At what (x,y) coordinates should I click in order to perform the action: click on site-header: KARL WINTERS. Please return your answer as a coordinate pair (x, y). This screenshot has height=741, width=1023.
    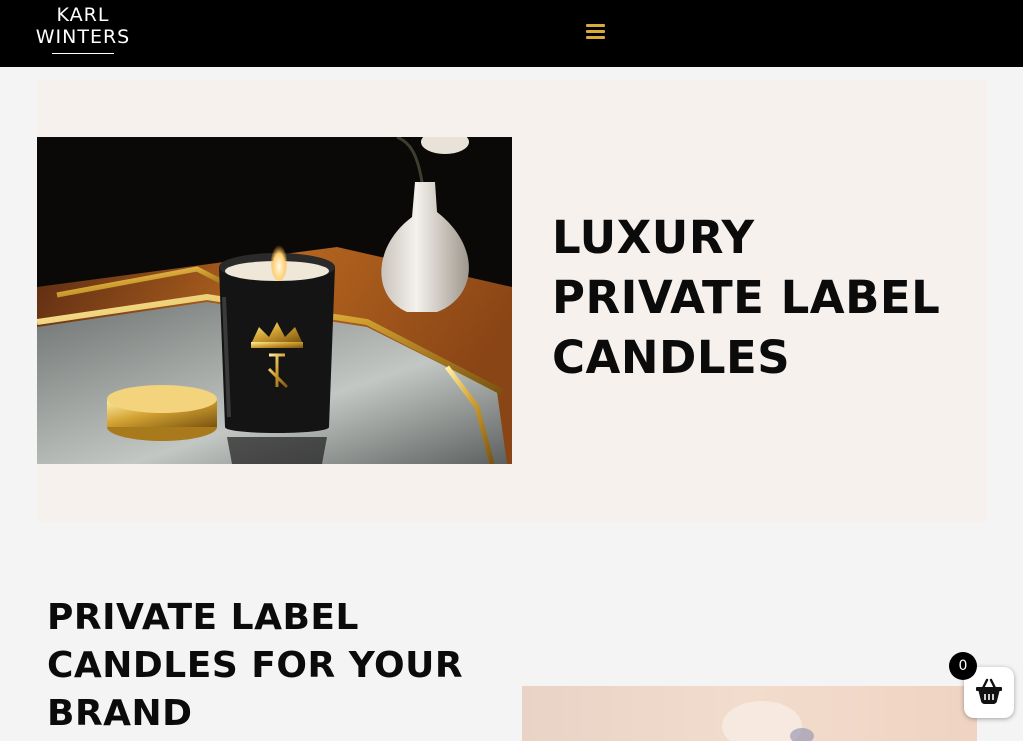
    Looking at the image, I should click on (511, 33).